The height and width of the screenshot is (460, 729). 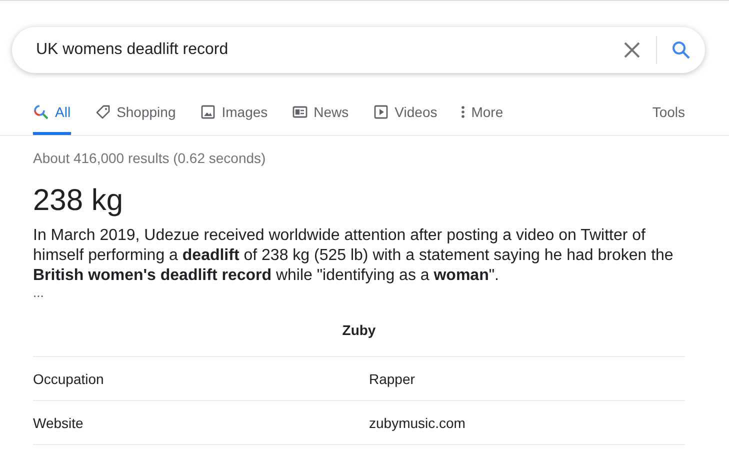 I want to click on table-cell-text: zubymusic.com, so click(x=417, y=422).